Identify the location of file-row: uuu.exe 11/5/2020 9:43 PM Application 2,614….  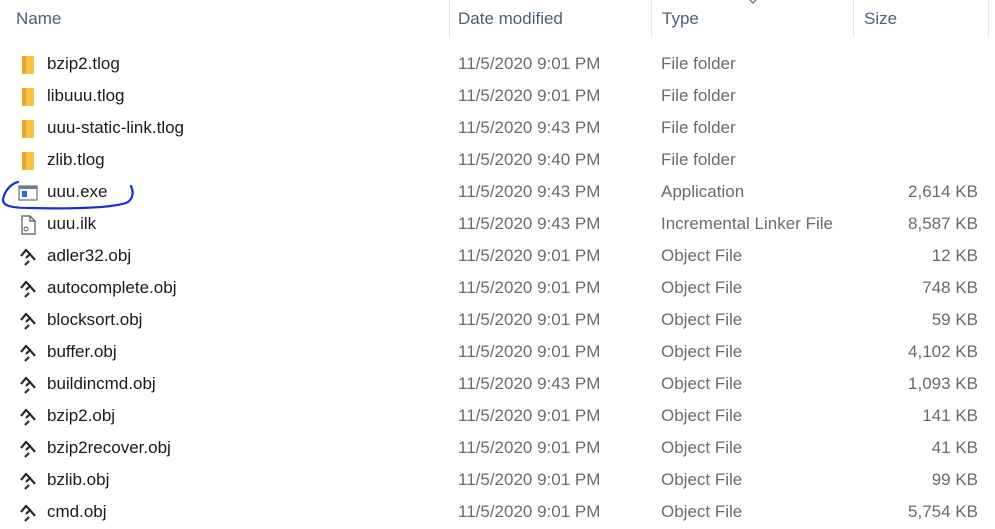
(497, 192).